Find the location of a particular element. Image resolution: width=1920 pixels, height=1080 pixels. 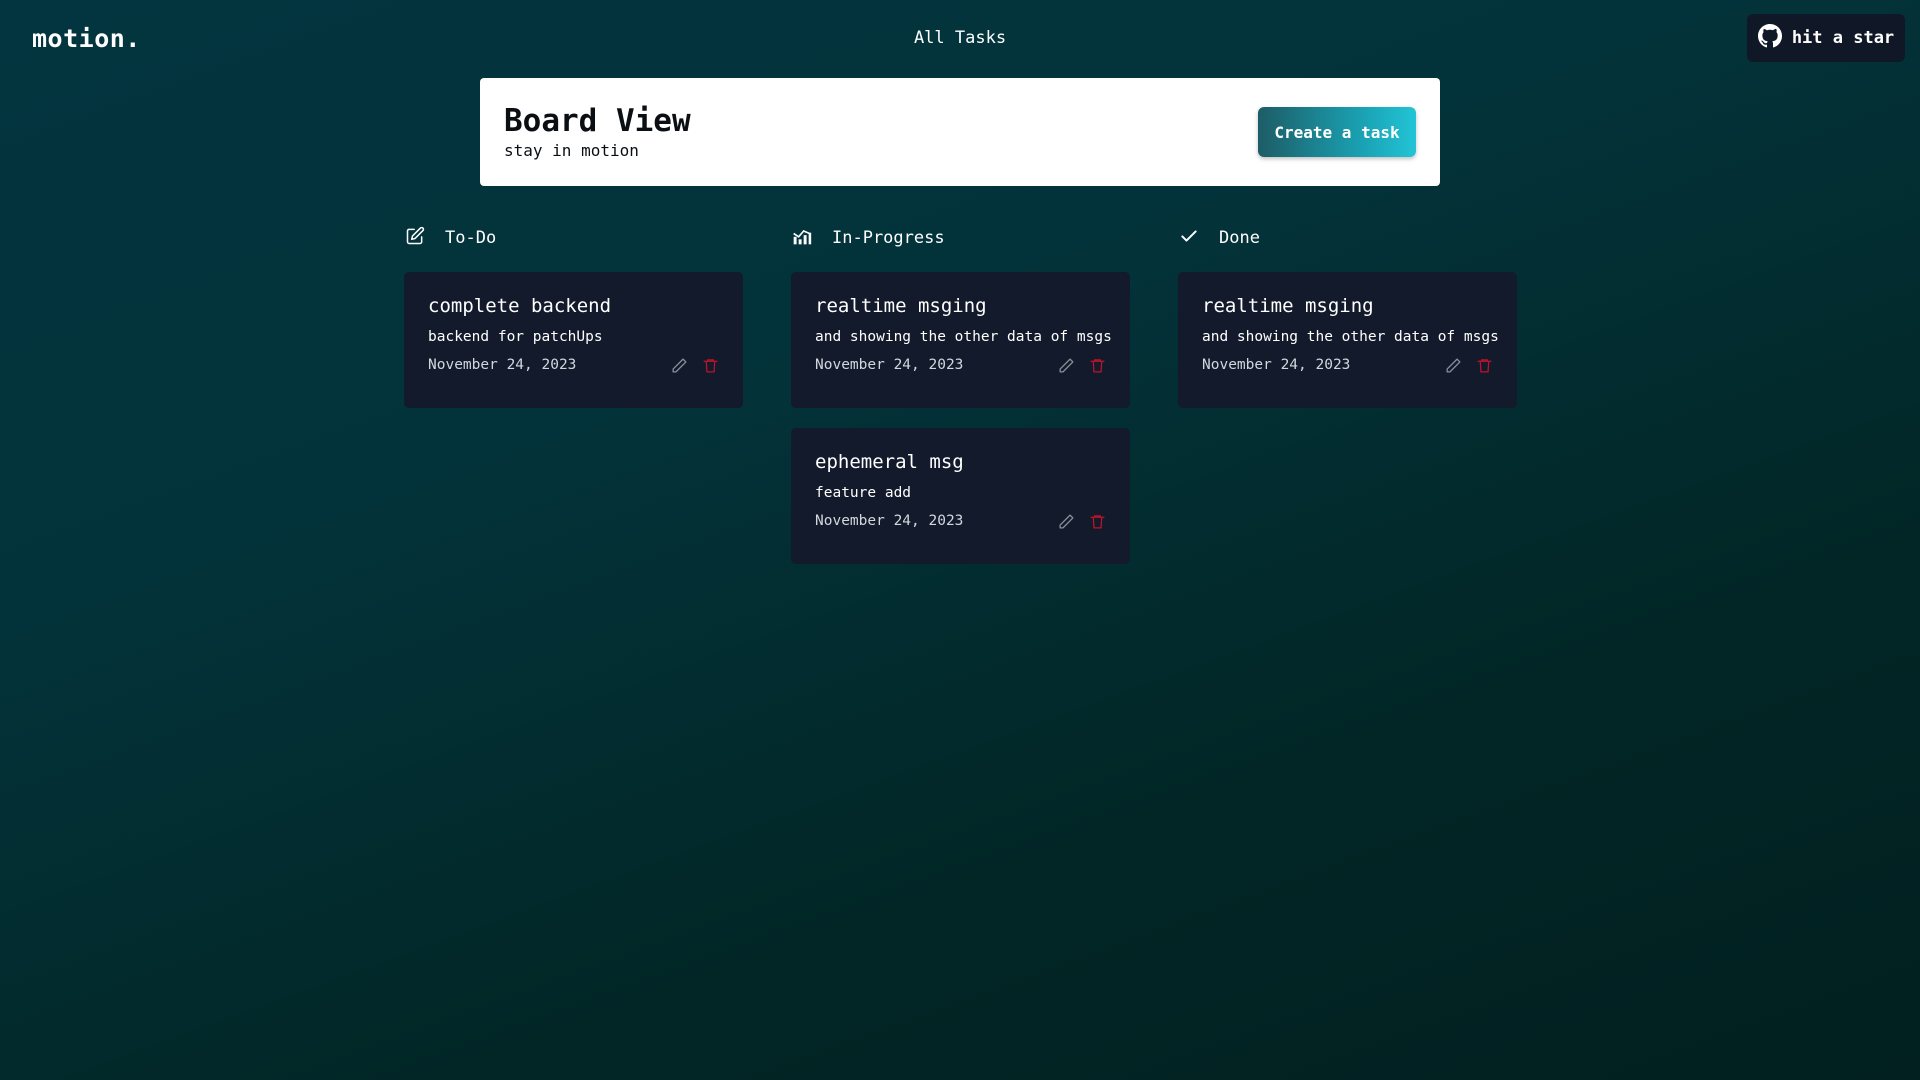

github-icon is located at coordinates (1769, 38).